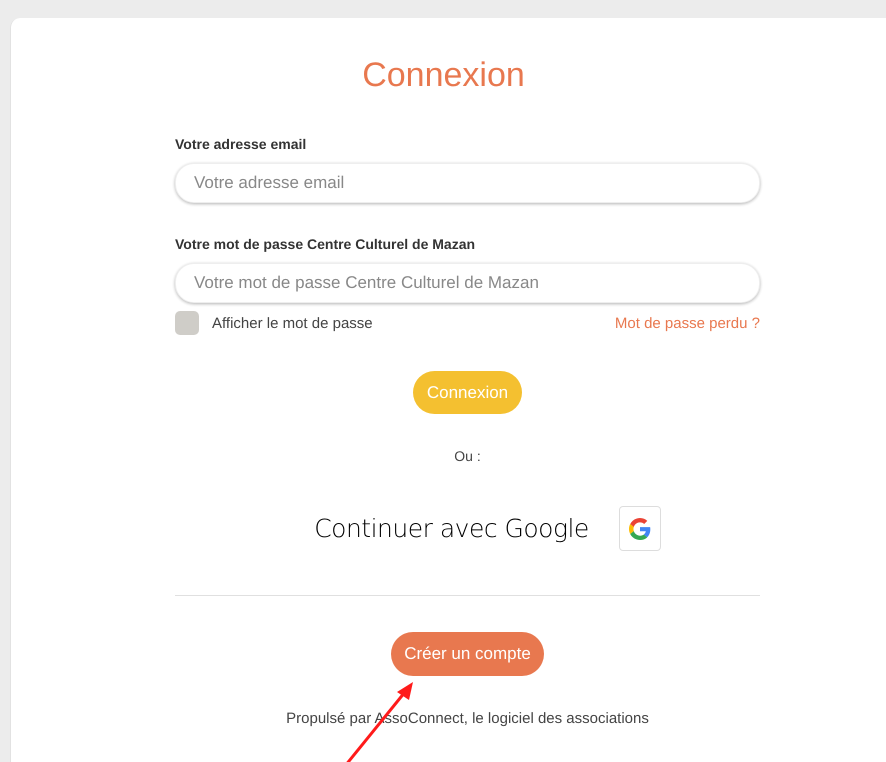 This screenshot has height=762, width=886. I want to click on login-button: Connexion, so click(467, 392).